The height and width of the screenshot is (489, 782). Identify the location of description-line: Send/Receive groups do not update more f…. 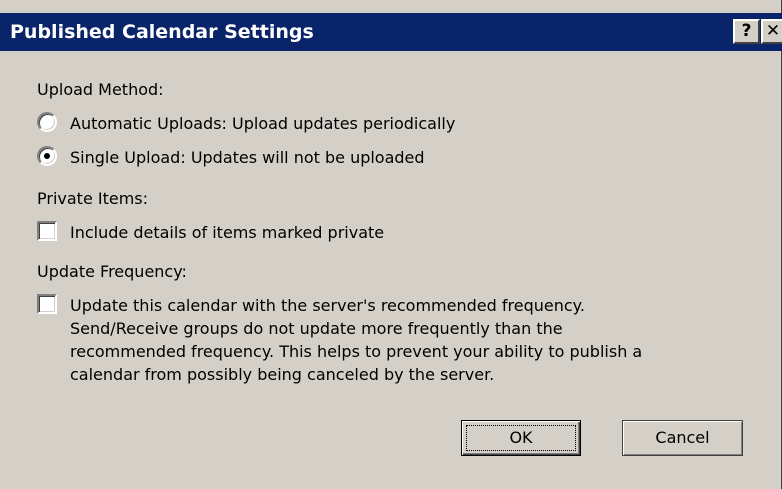
(316, 328).